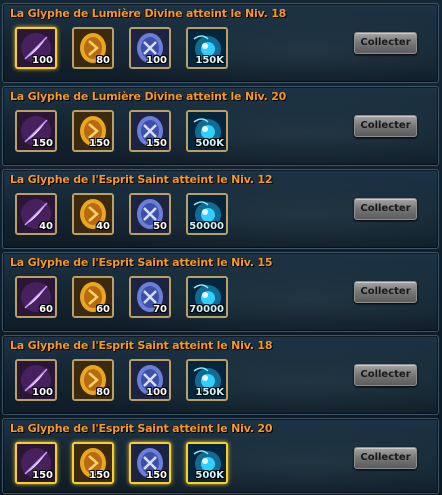 The image size is (442, 495). What do you see at coordinates (206, 226) in the screenshot?
I see `reward-quantity: 50000` at bounding box center [206, 226].